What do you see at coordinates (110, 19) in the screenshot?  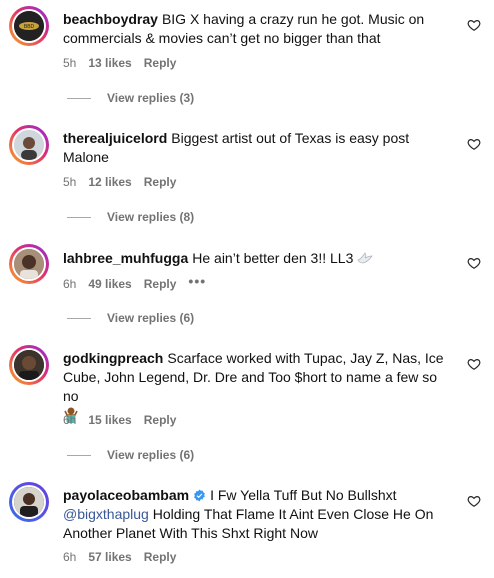 I see `username: beachboydray` at bounding box center [110, 19].